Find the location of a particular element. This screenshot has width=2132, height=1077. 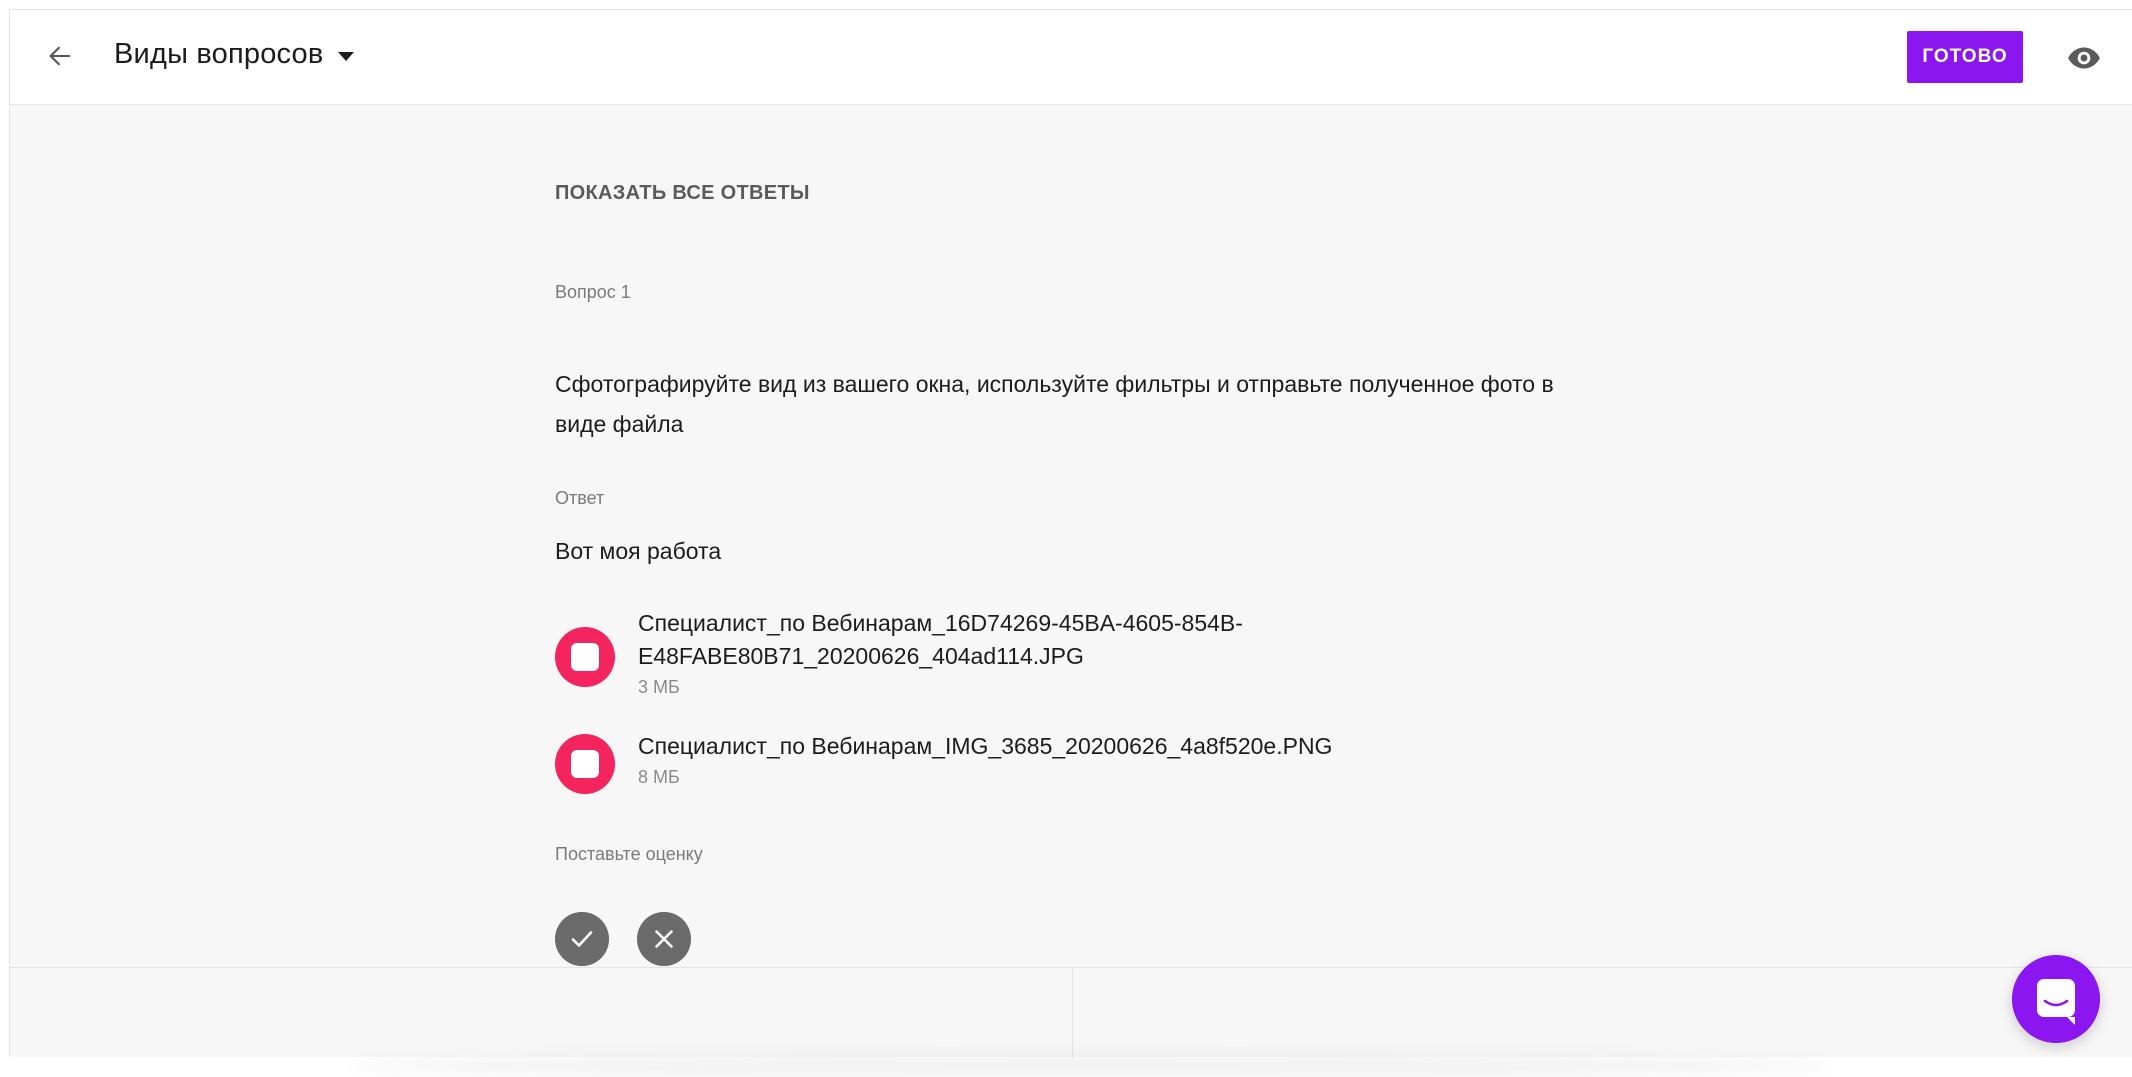

panel-divider is located at coordinates (1072, 1013).